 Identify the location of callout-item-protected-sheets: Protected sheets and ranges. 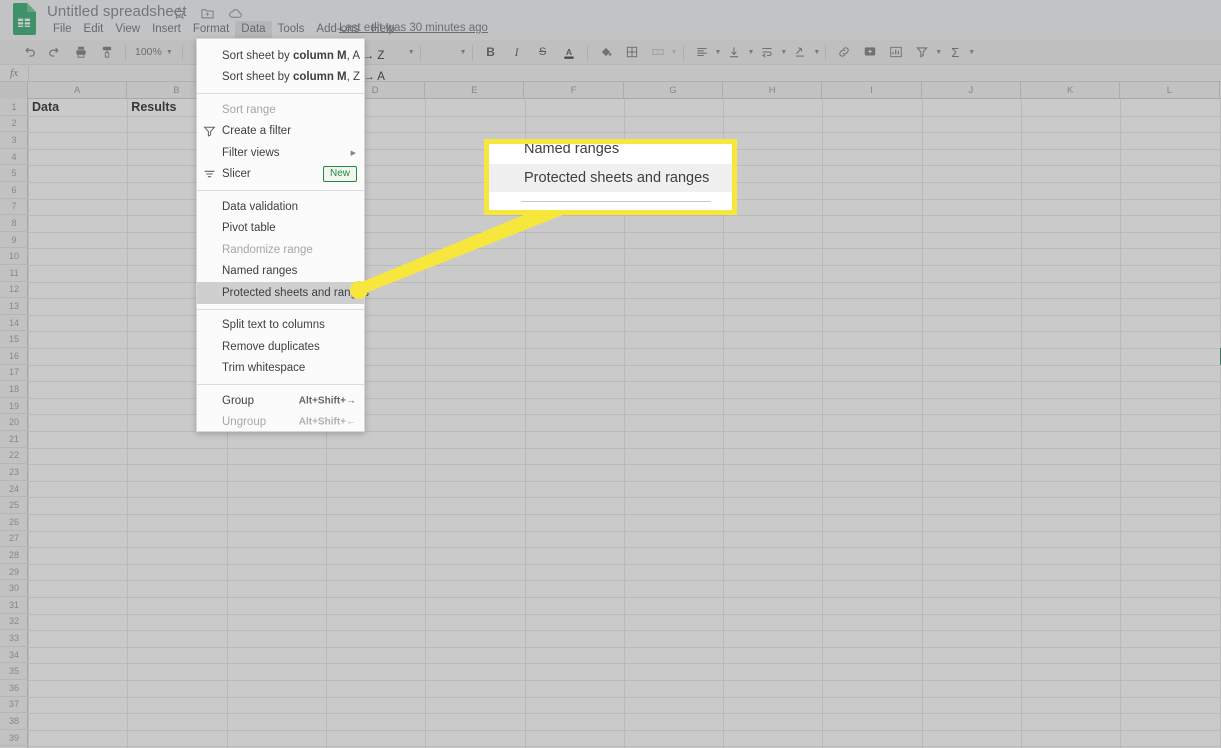
(610, 178).